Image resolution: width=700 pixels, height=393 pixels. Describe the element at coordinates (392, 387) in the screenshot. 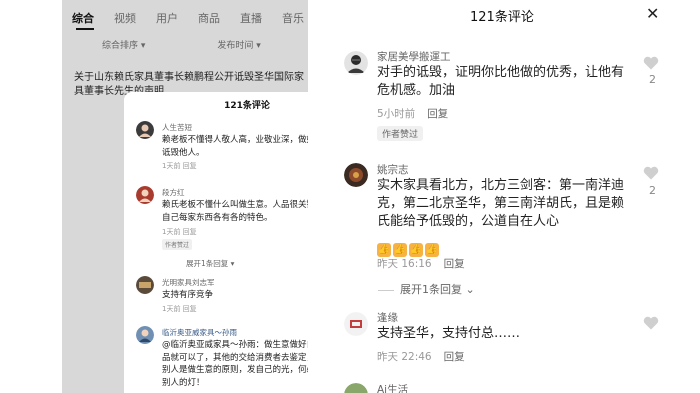

I see `comment-author: Ai生活` at that location.